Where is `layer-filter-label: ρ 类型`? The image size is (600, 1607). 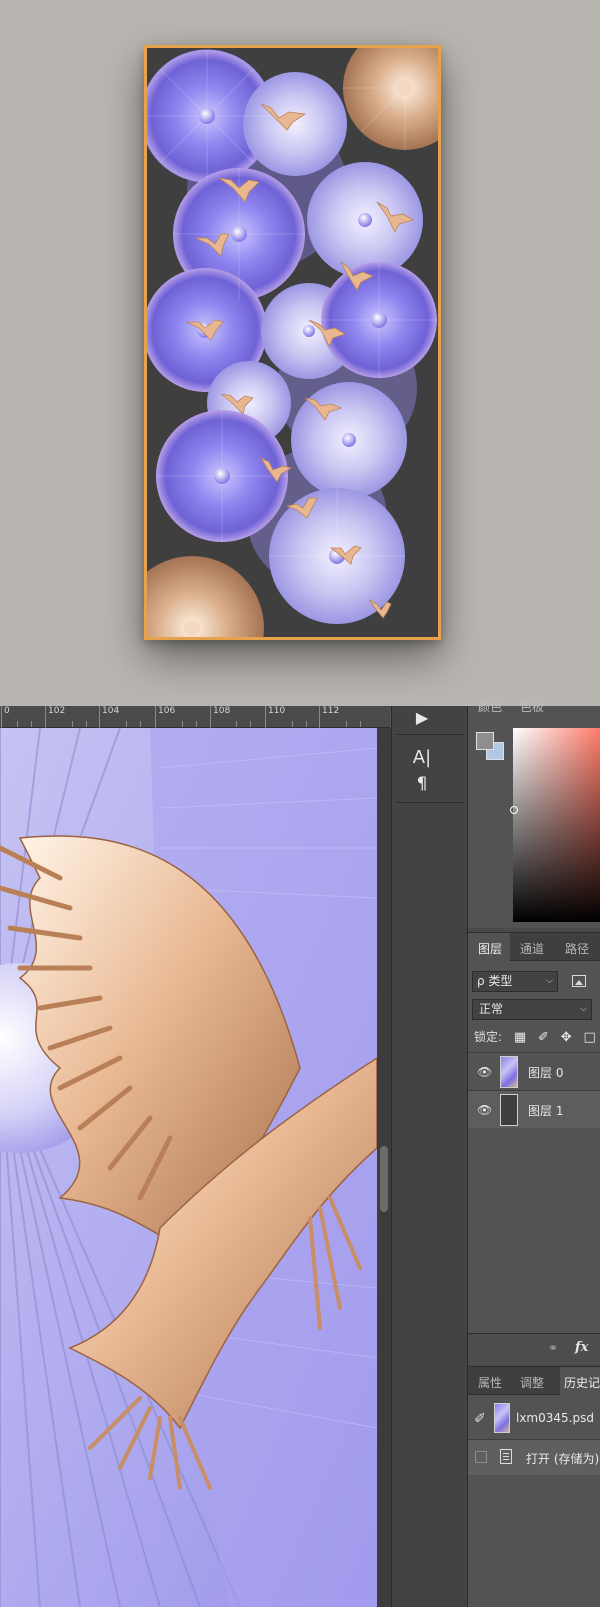
layer-filter-label: ρ 类型 is located at coordinates (495, 981).